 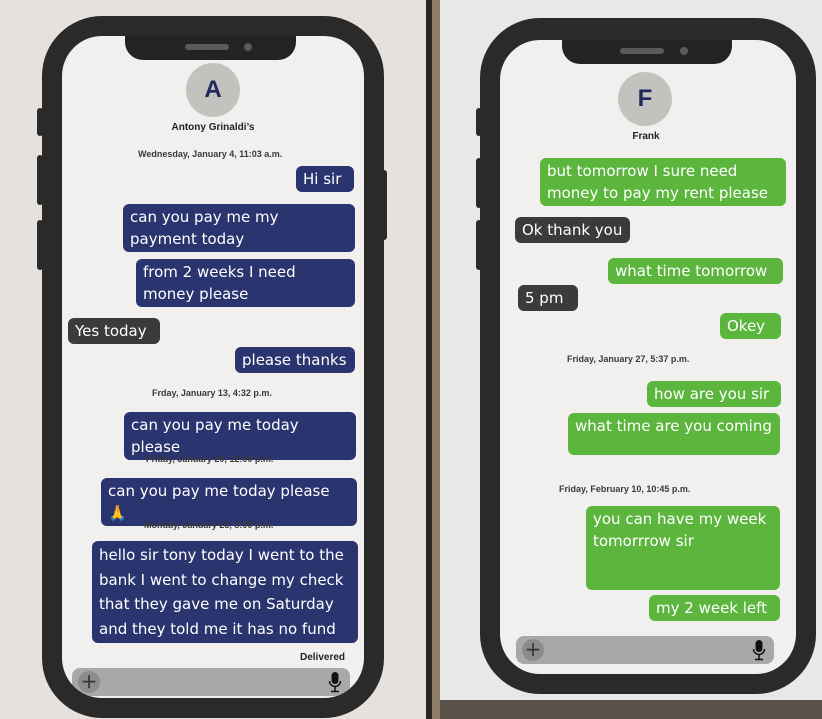 I want to click on timestamp: Wednesday, January 4, 11:03 a.m., so click(x=210, y=154).